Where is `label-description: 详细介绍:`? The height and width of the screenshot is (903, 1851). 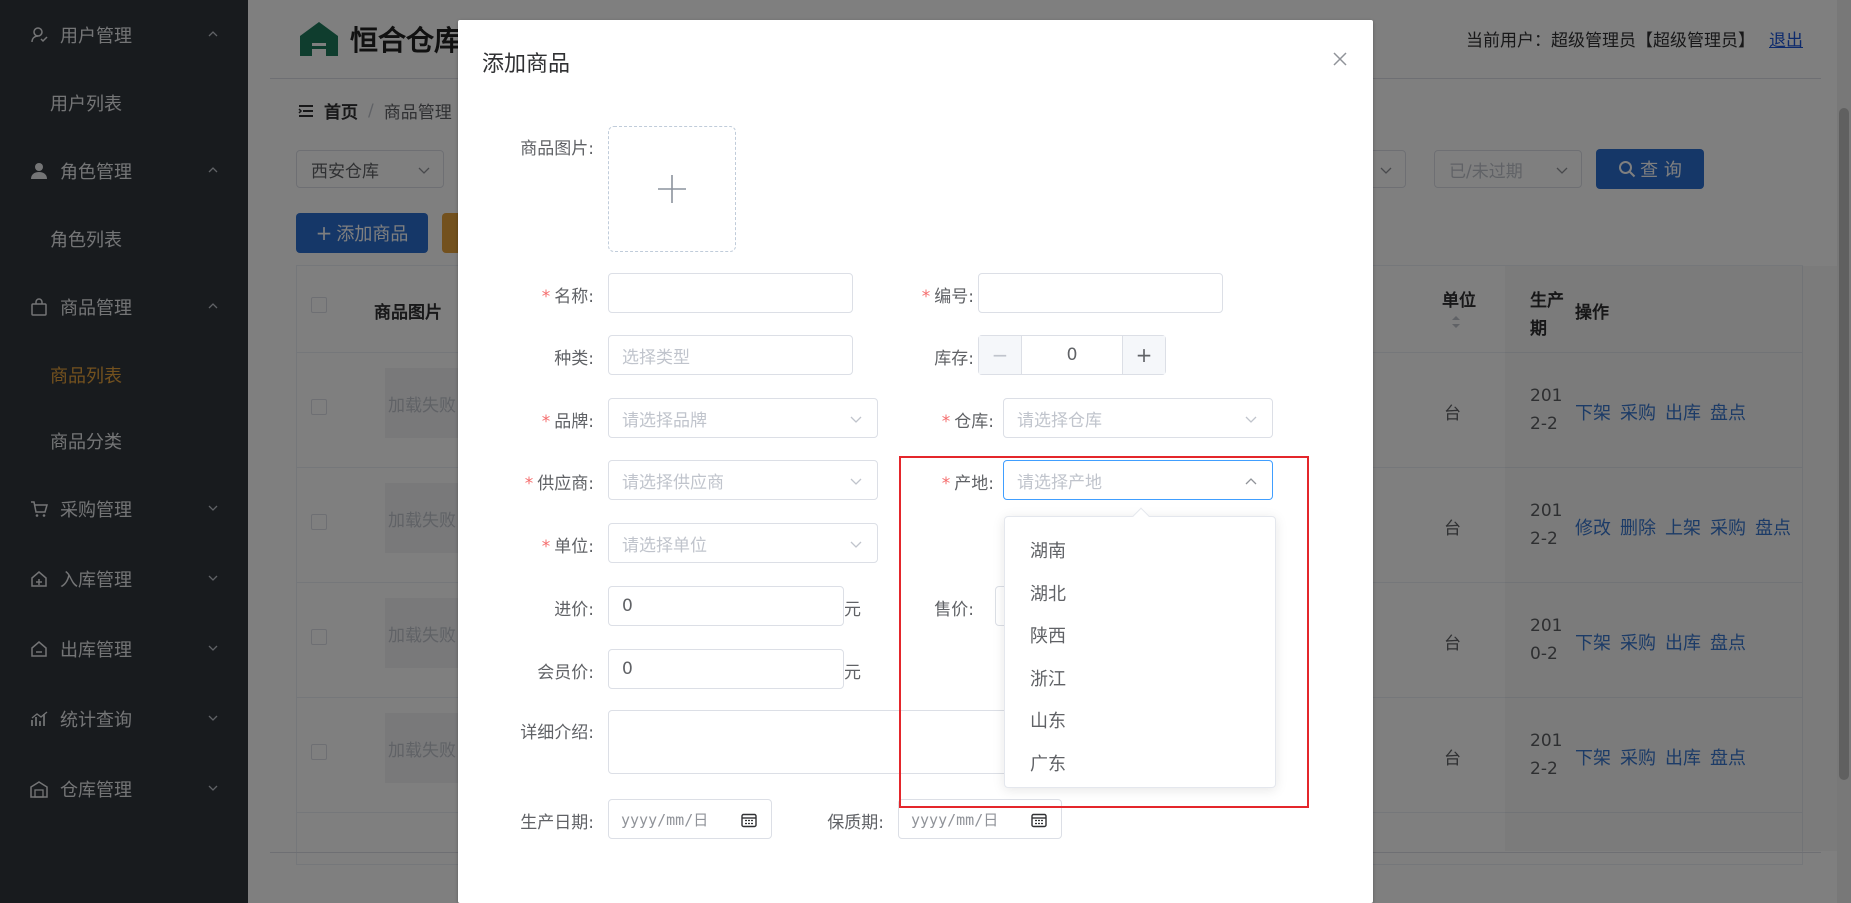
label-description: 详细介绍: is located at coordinates (557, 733).